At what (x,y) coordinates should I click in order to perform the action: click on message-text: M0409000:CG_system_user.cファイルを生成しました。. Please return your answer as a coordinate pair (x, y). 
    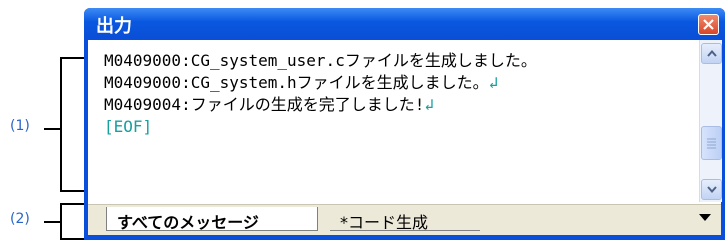
    Looking at the image, I should click on (320, 60).